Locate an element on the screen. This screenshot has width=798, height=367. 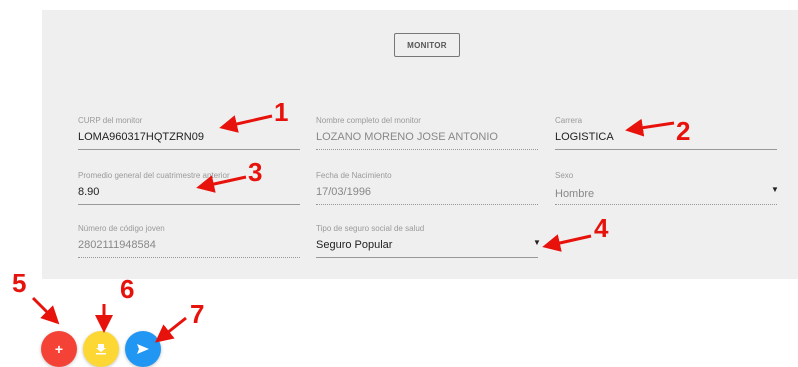
callout-7: 7 is located at coordinates (197, 314).